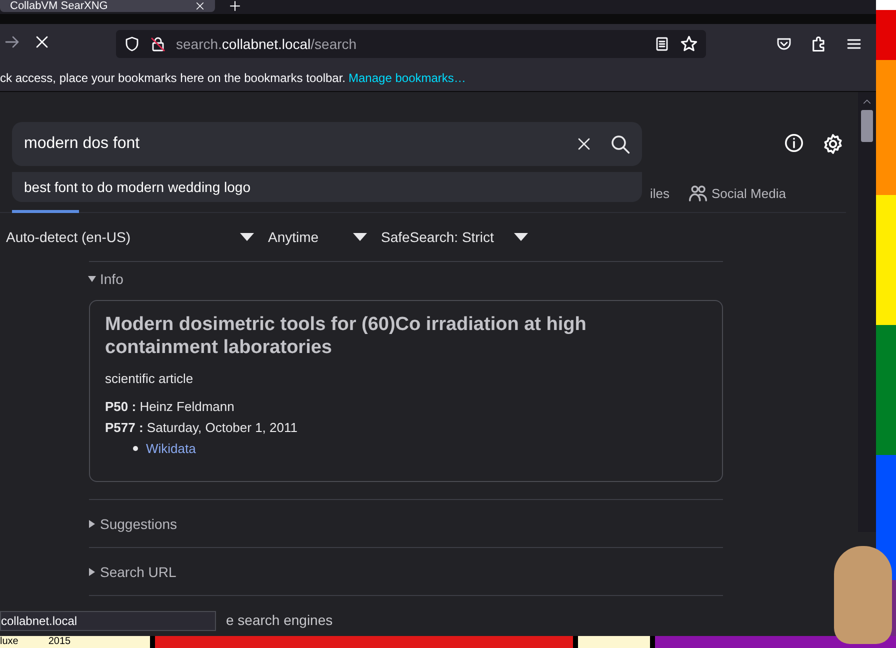  I want to click on clear-x-icon, so click(584, 144).